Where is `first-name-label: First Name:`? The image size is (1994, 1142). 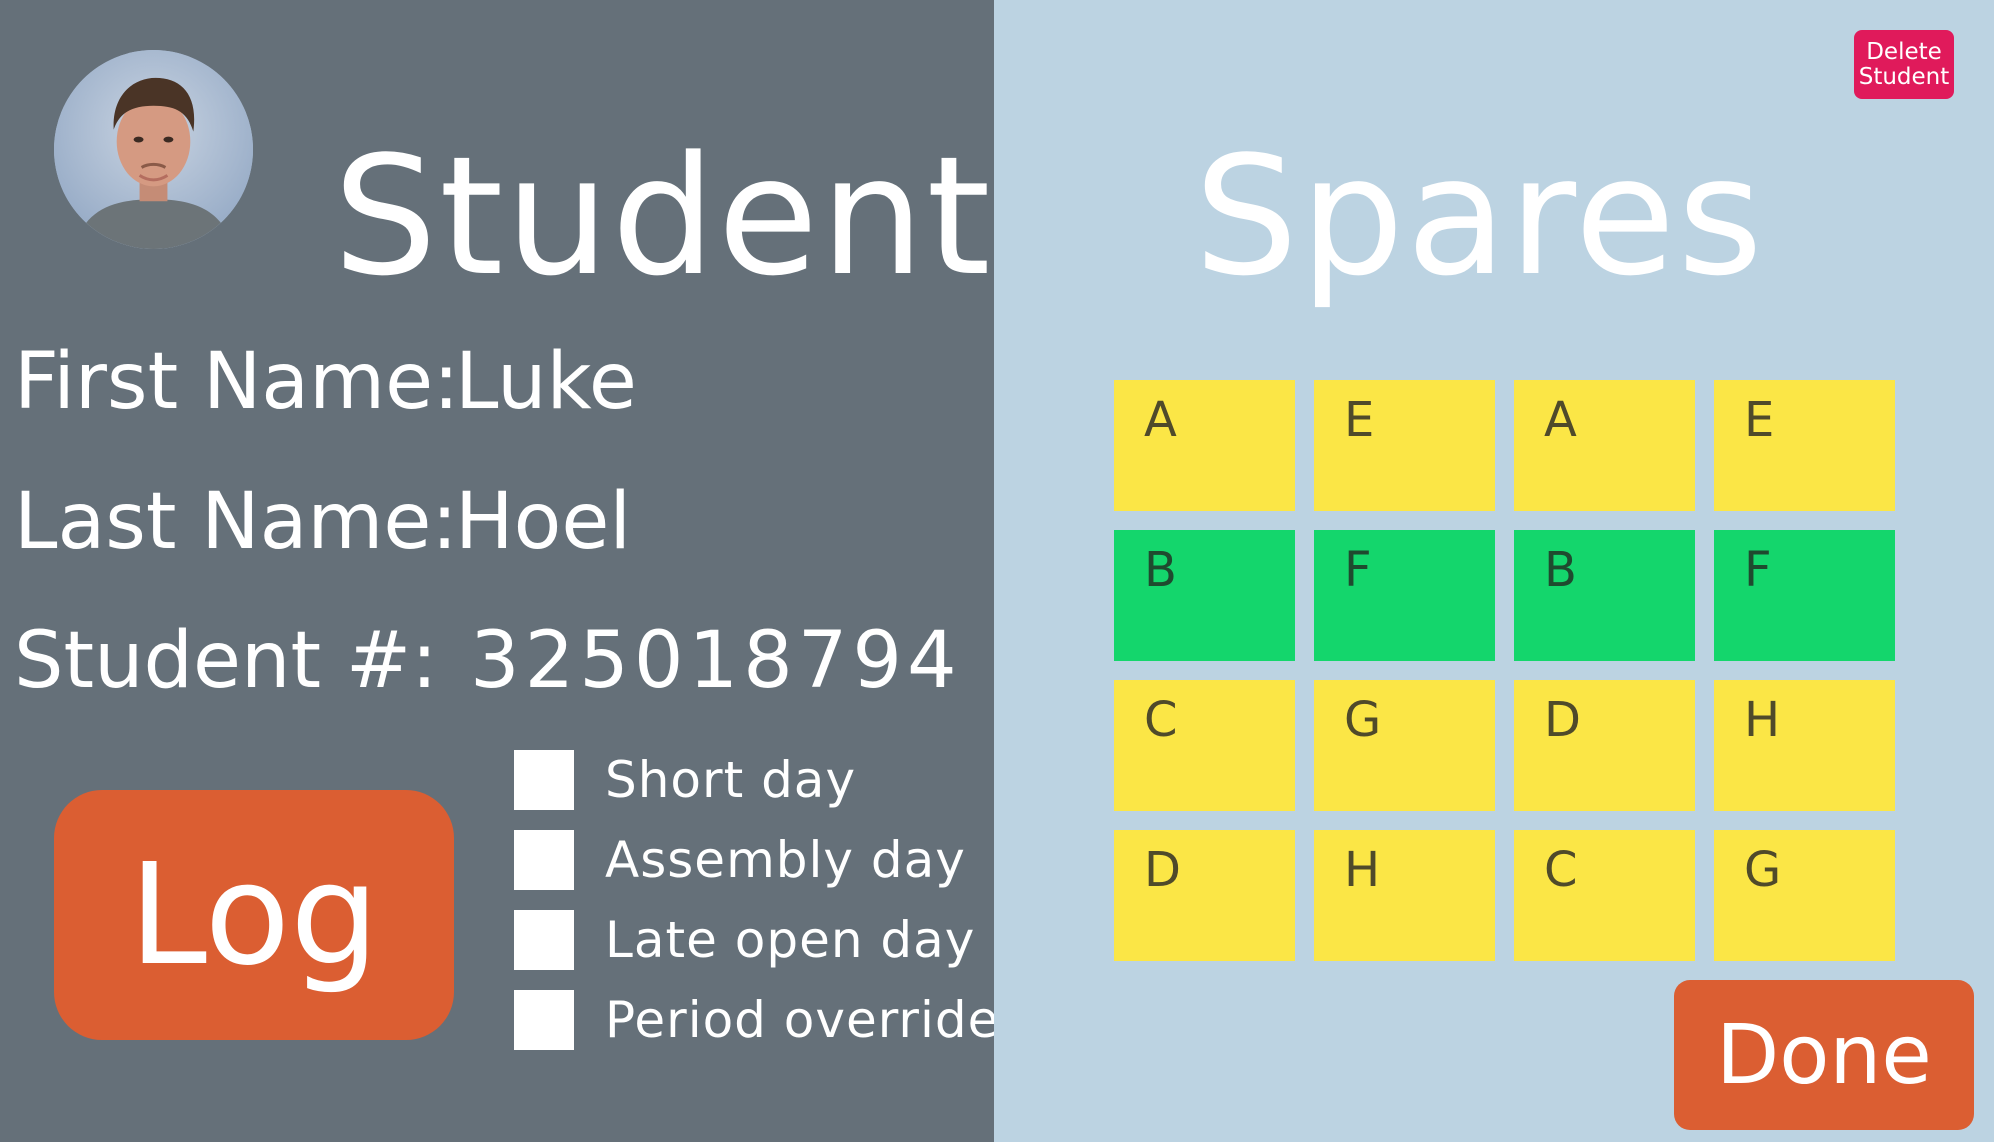
first-name-label: First Name: is located at coordinates (237, 382).